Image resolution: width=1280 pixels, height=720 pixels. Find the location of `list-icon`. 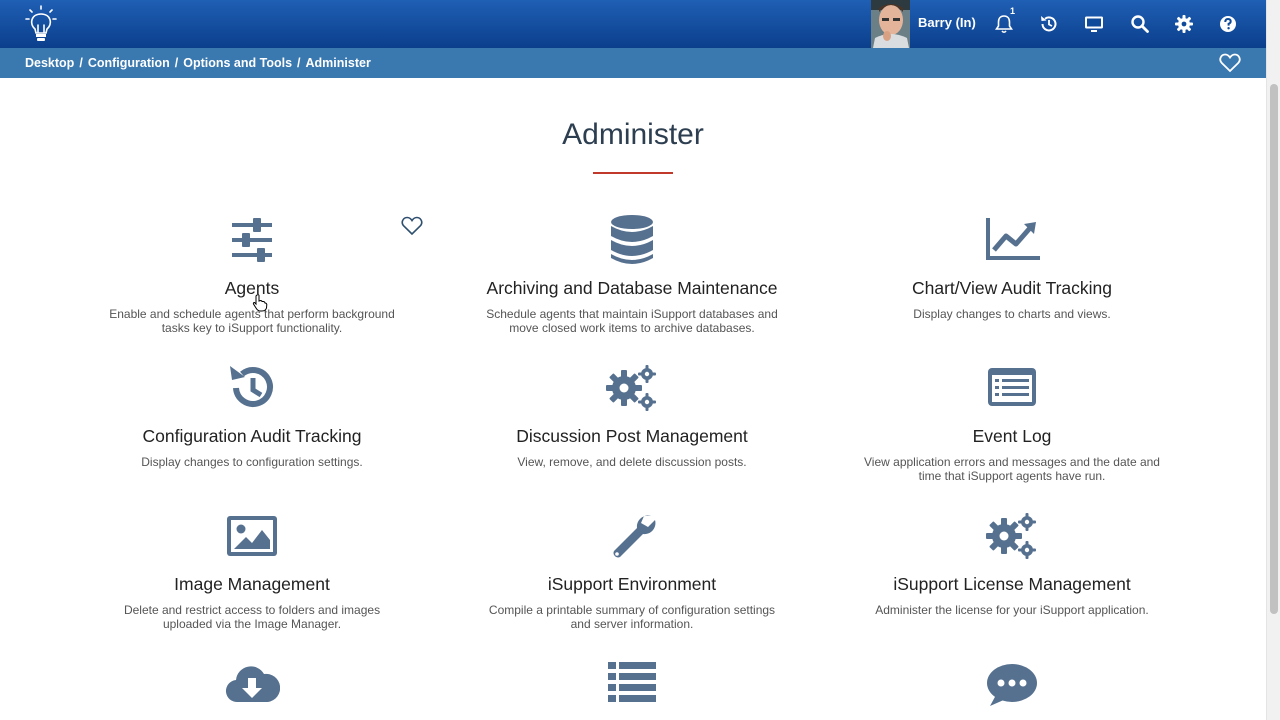

list-icon is located at coordinates (632, 682).